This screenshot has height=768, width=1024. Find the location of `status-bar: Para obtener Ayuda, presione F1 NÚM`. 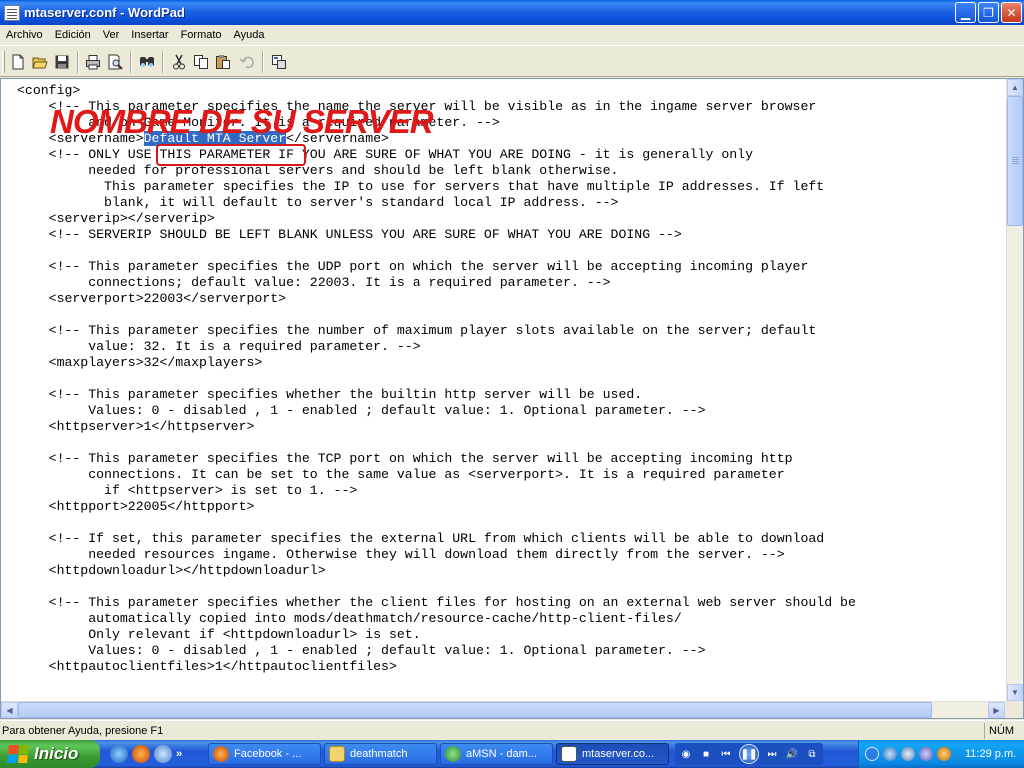

status-bar: Para obtener Ayuda, presione F1 NÚM is located at coordinates (512, 730).